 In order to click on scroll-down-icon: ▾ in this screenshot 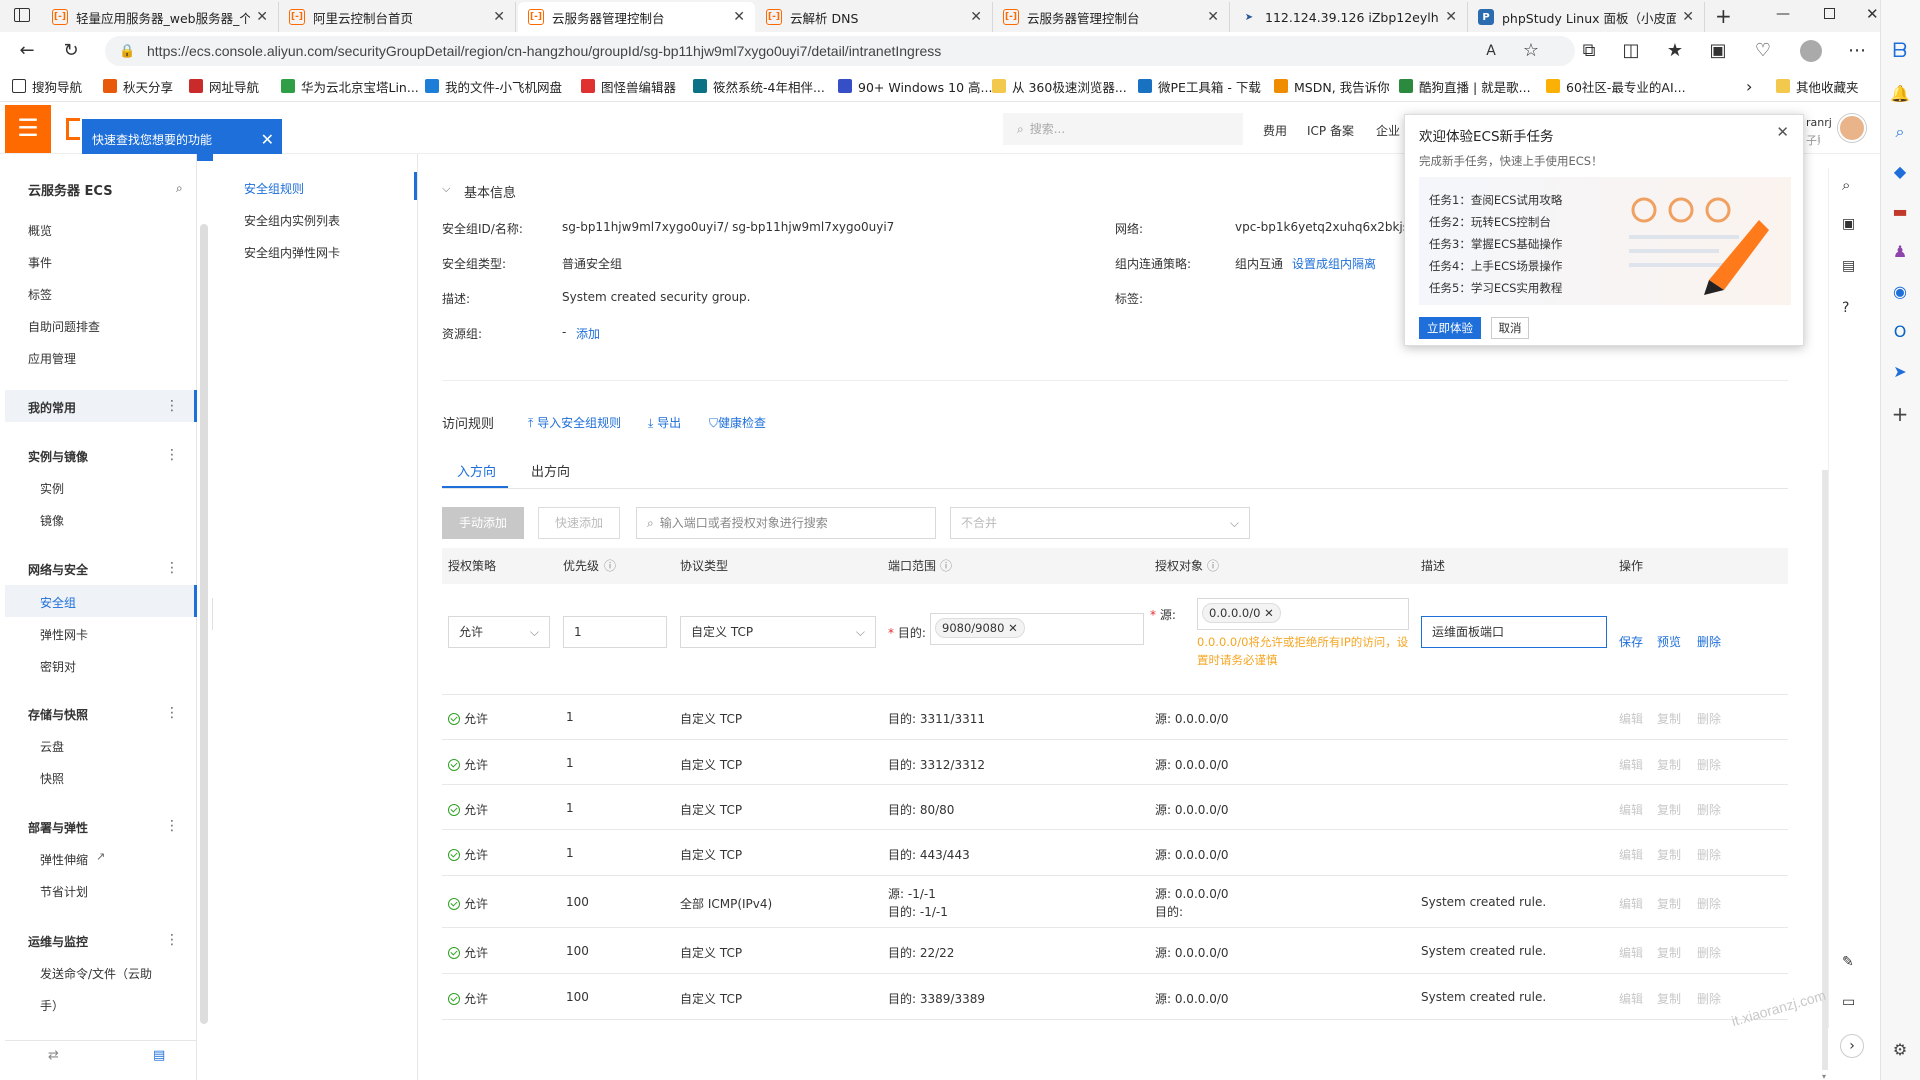, I will do `click(1826, 1076)`.